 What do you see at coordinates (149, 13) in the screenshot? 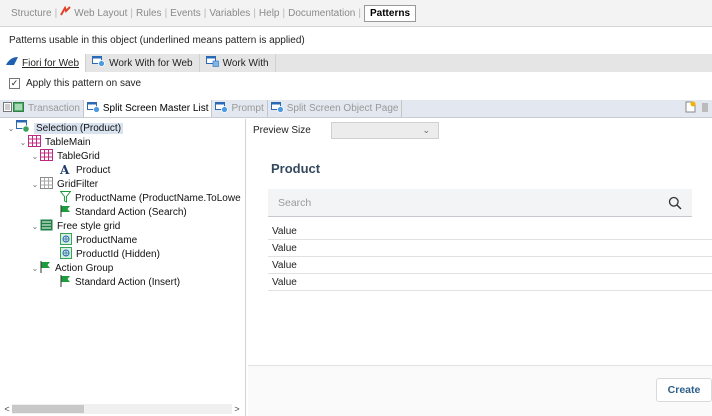
I see `tab-rules: Rules` at bounding box center [149, 13].